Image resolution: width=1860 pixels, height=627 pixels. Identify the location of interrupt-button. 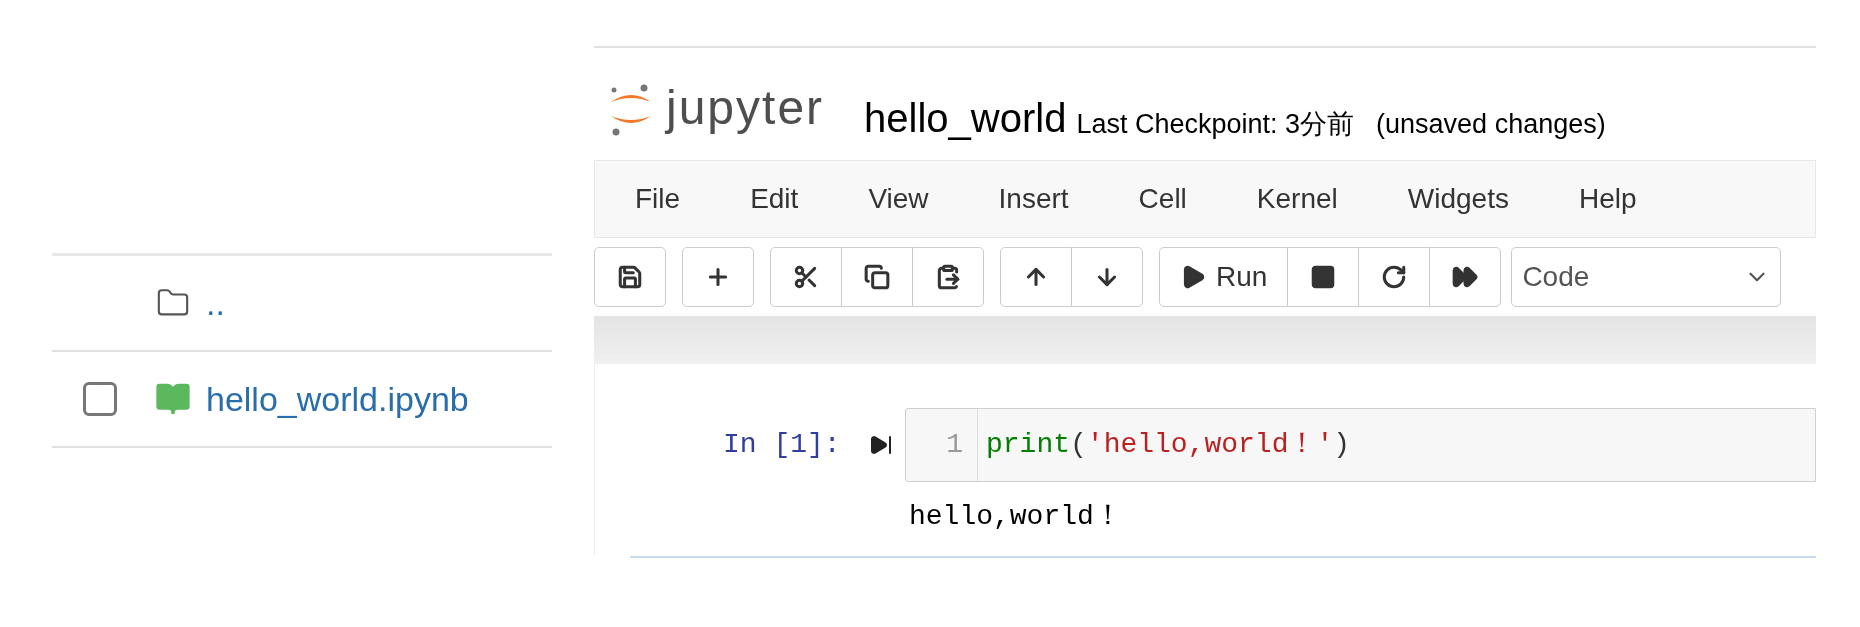
(1323, 277).